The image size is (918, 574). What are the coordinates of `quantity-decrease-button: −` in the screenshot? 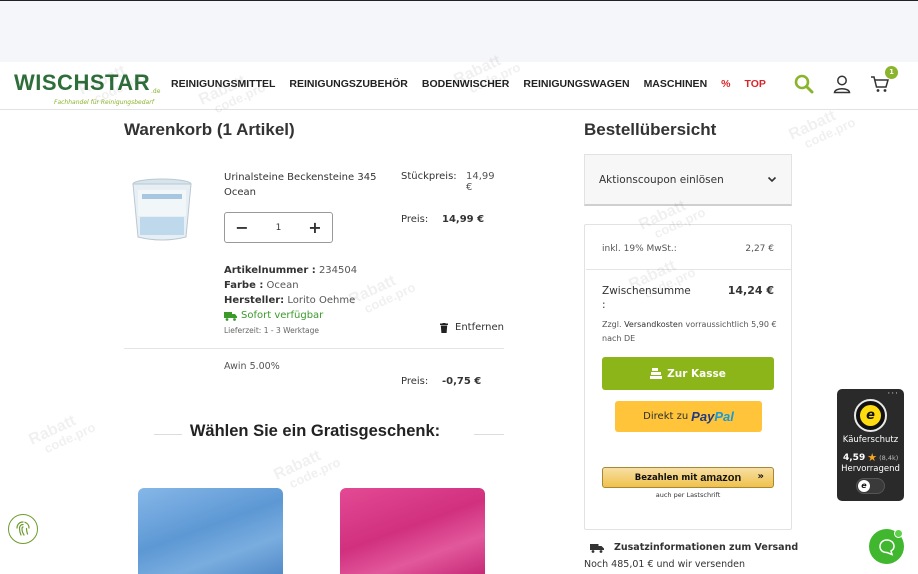 It's located at (242, 227).